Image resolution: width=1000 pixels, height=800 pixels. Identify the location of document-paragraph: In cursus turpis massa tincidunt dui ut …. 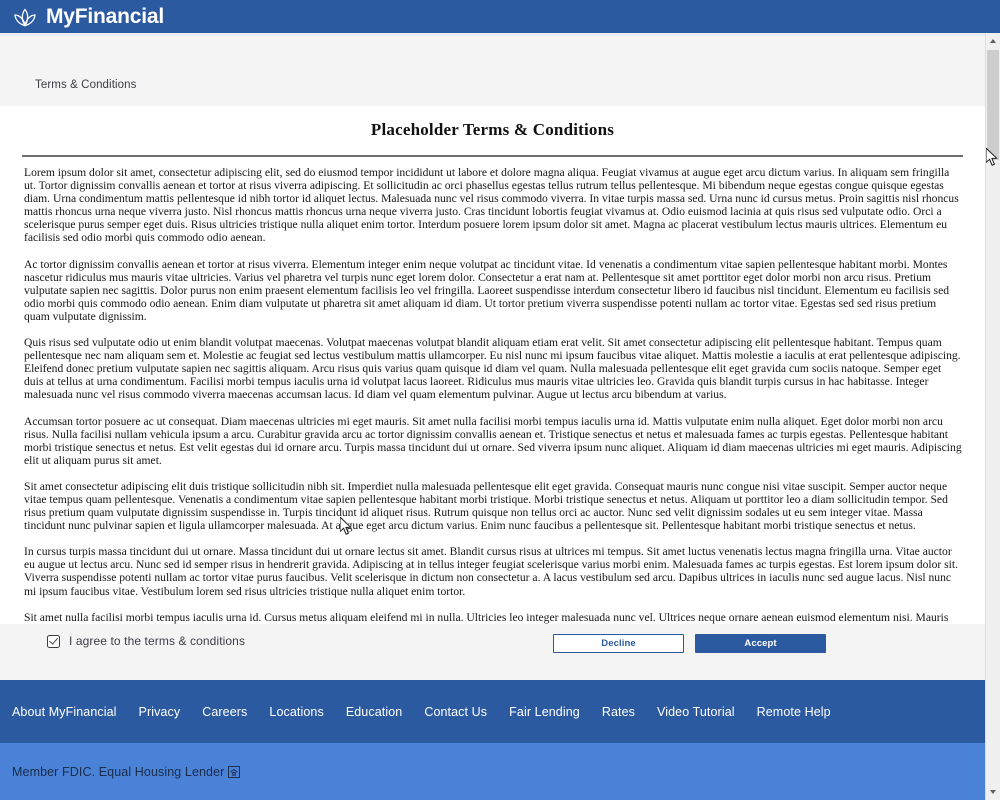
(491, 571).